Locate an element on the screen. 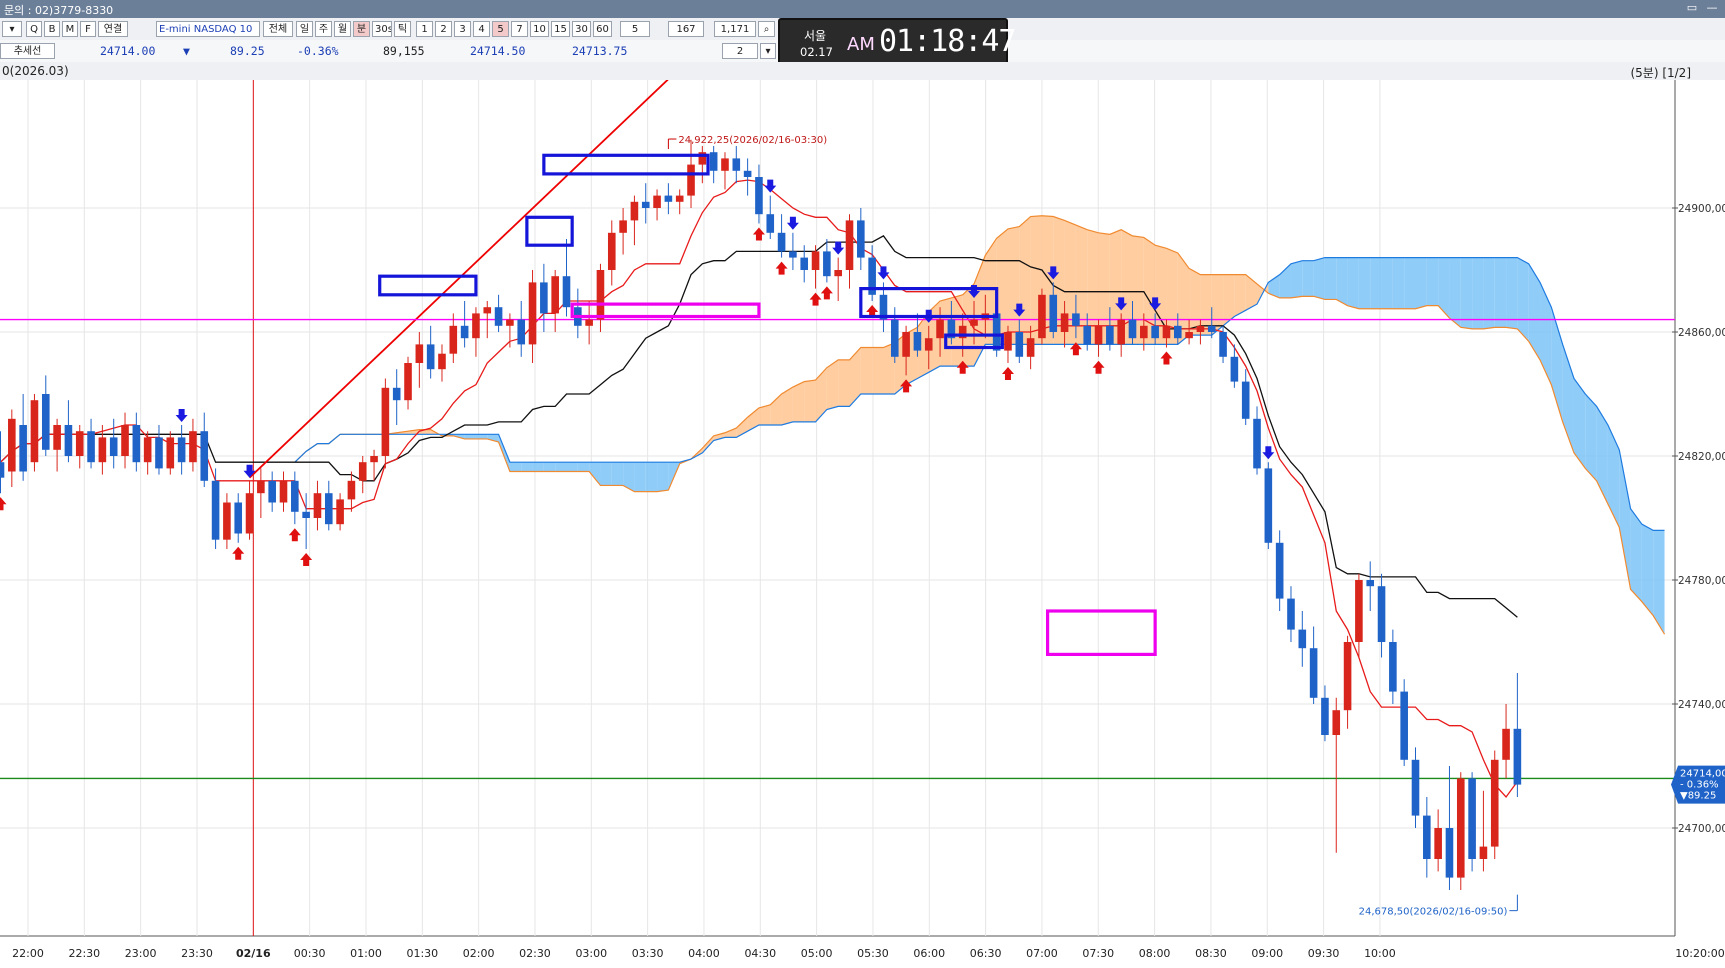  period-week: 주 is located at coordinates (323, 29).